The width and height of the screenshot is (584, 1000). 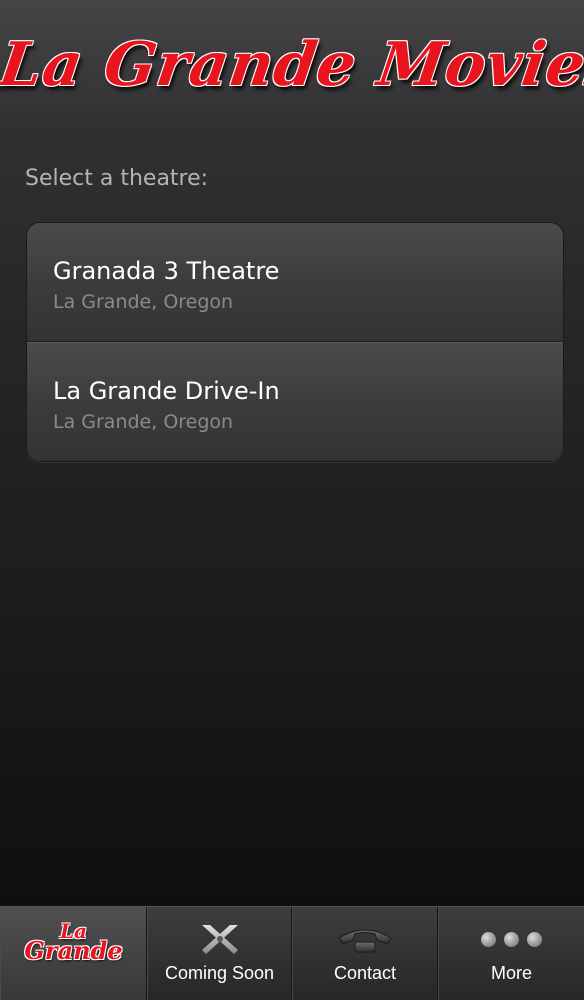 I want to click on select-theatre-prompt: Select a theatre:, so click(x=117, y=178).